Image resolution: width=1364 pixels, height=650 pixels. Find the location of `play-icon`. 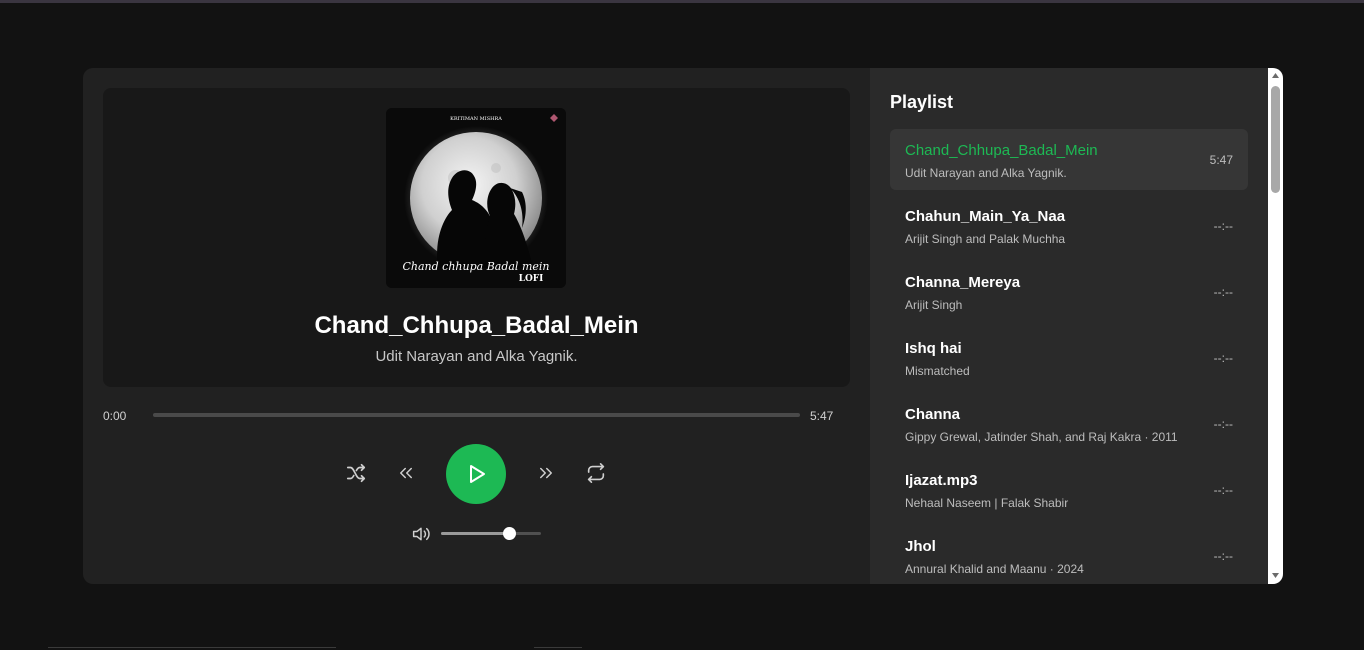

play-icon is located at coordinates (477, 474).